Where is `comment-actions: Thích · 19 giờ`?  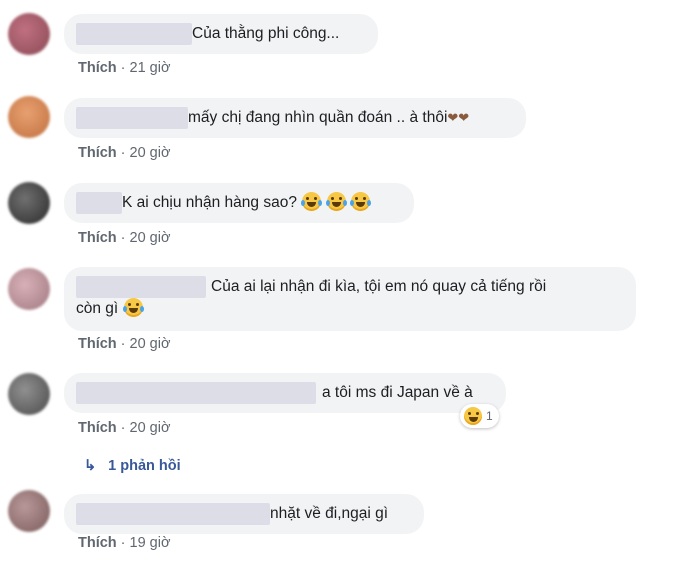 comment-actions: Thích · 19 giờ is located at coordinates (124, 543).